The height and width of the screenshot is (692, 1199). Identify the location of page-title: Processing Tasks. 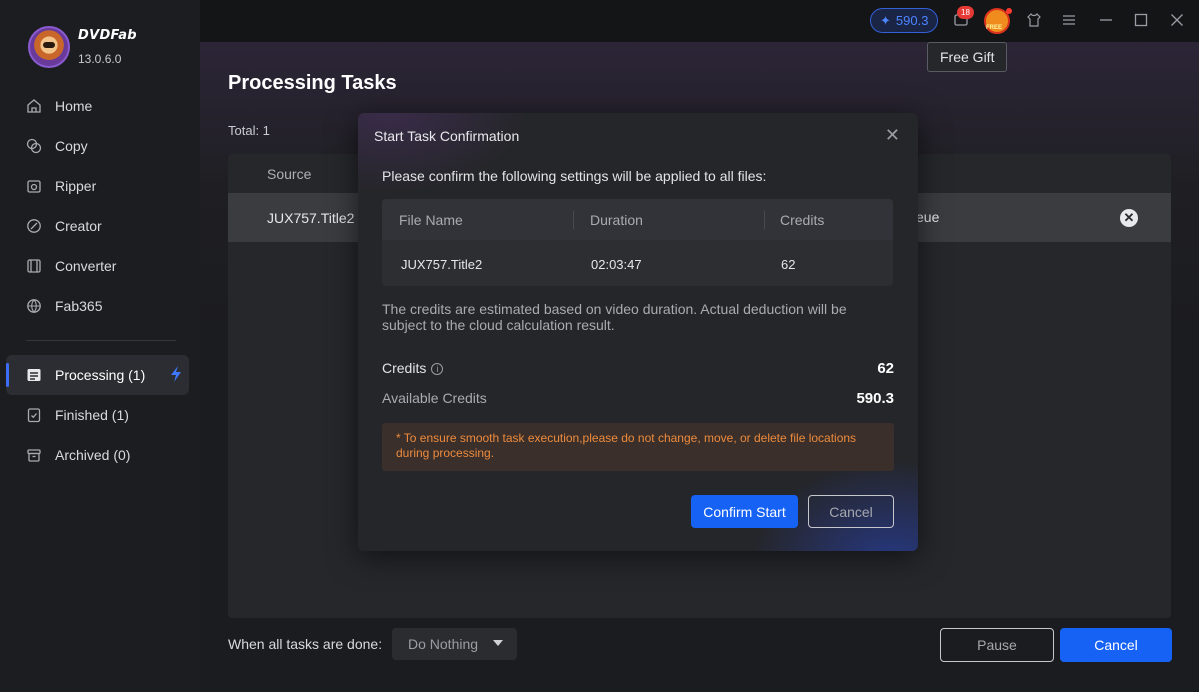
(312, 83).